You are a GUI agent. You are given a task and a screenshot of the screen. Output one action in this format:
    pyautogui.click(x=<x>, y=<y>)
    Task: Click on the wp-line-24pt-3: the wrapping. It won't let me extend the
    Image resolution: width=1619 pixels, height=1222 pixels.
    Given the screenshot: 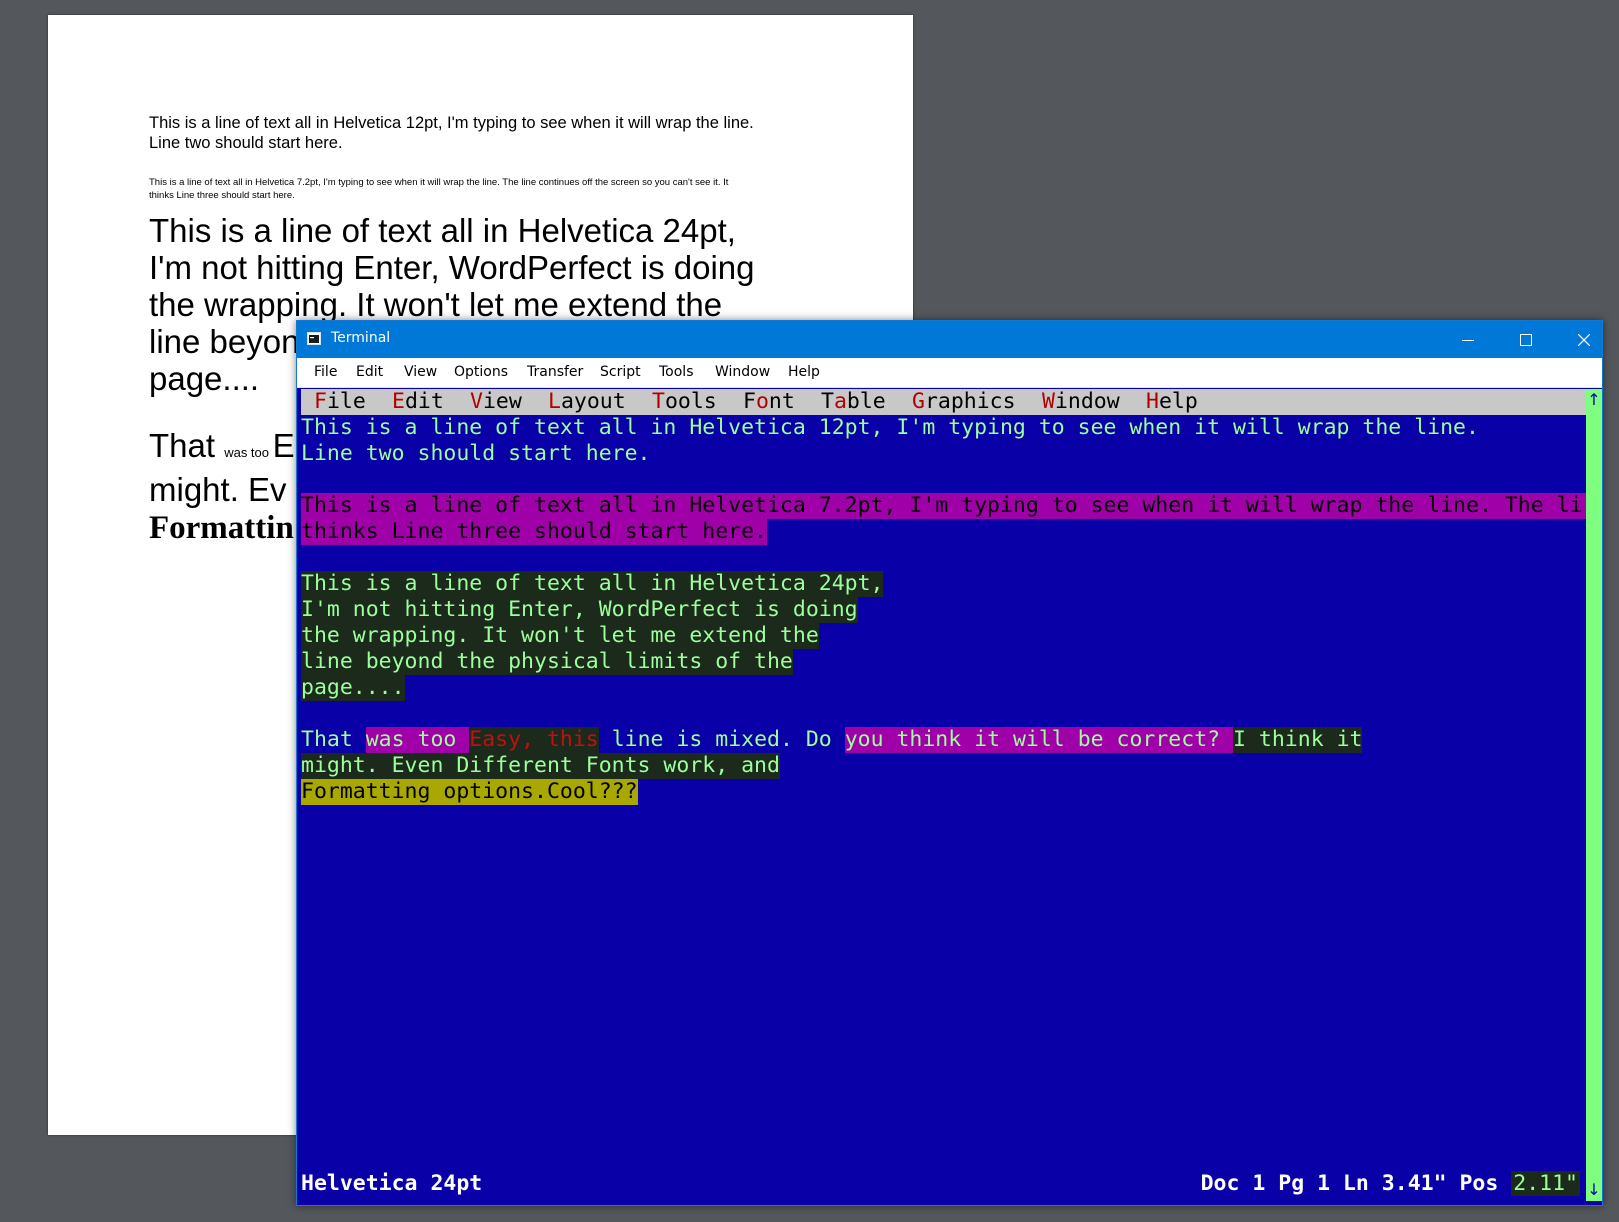 What is the action you would take?
    pyautogui.click(x=560, y=636)
    